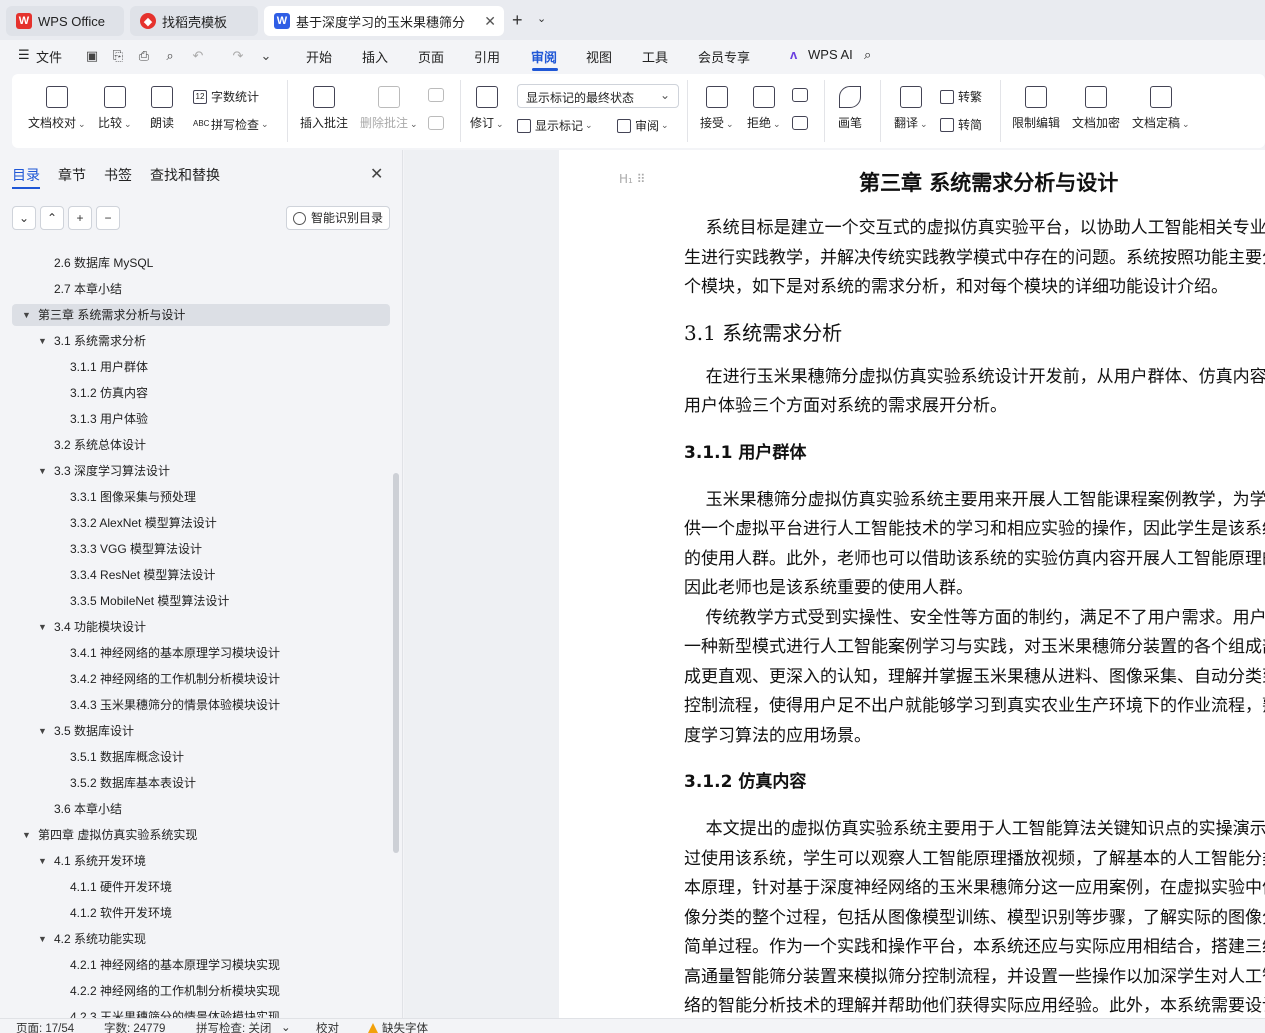 This screenshot has width=1265, height=1033. I want to click on tab-current-document: W 基于深度学习的玉米果穗筛分 ✕, so click(384, 21).